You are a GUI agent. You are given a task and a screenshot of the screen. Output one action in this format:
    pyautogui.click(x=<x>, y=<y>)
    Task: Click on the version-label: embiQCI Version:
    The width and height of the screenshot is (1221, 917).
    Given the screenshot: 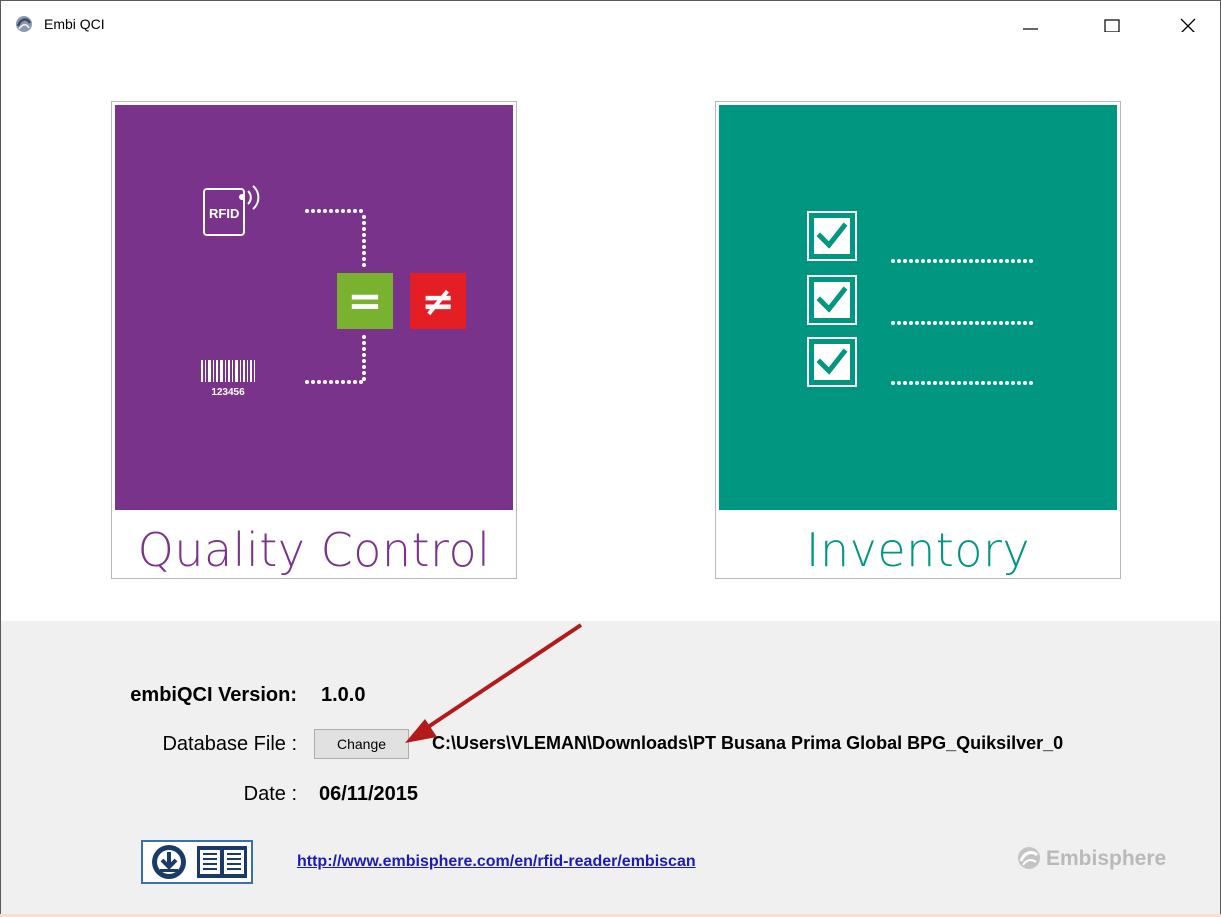 What is the action you would take?
    pyautogui.click(x=213, y=695)
    